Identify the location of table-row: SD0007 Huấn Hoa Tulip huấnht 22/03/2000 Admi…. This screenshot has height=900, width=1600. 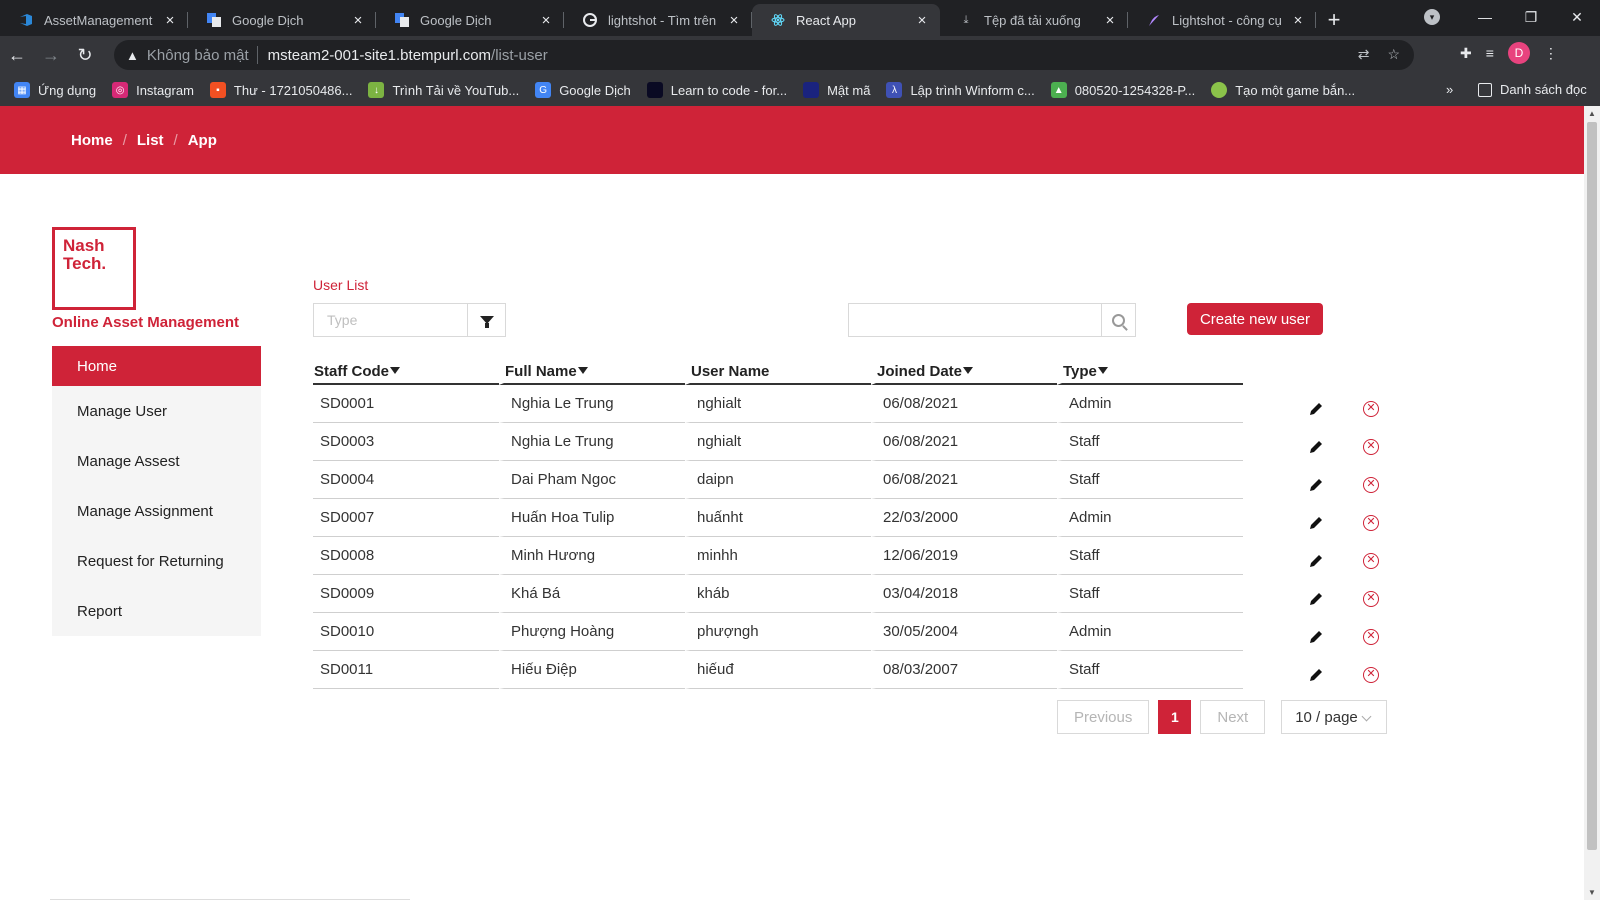
(778, 518).